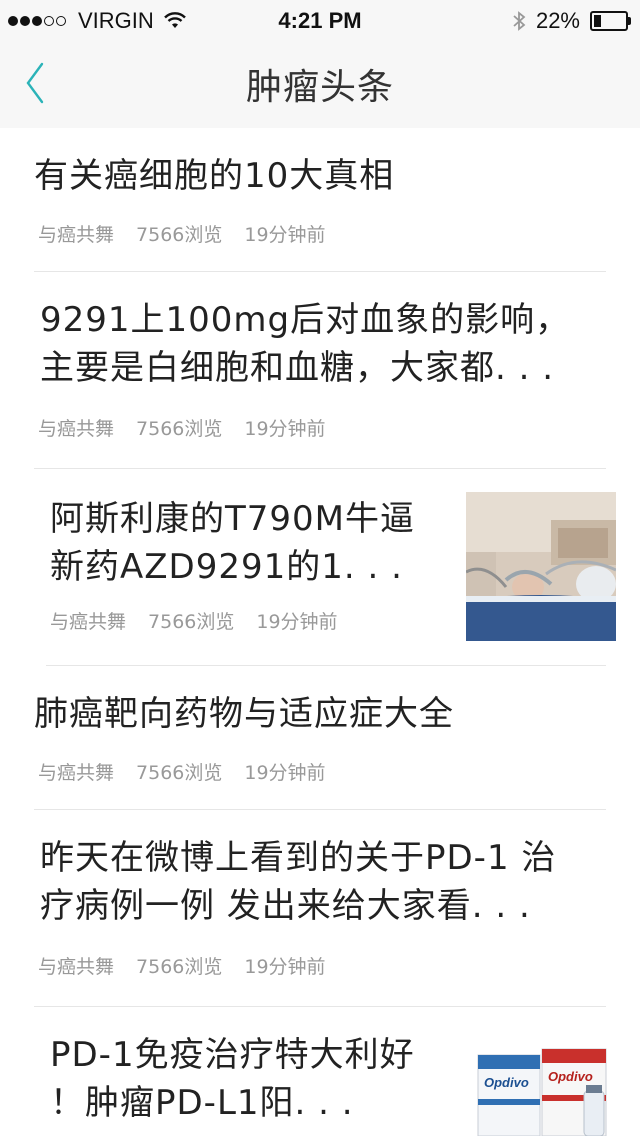  What do you see at coordinates (232, 543) in the screenshot?
I see `article-title: 阿斯利康的T790M牛逼 新药AZD9291的1. . .` at bounding box center [232, 543].